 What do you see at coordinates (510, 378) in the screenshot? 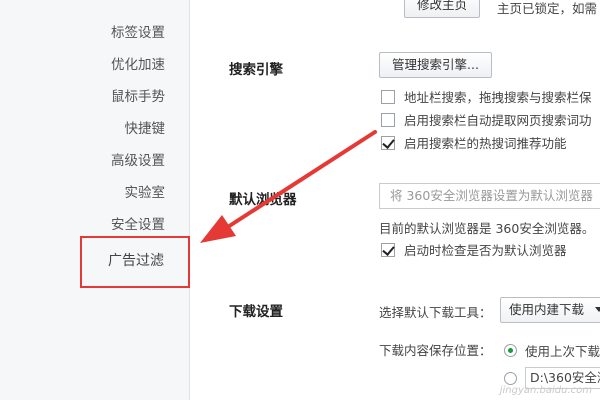
I see `custom-path-radio` at bounding box center [510, 378].